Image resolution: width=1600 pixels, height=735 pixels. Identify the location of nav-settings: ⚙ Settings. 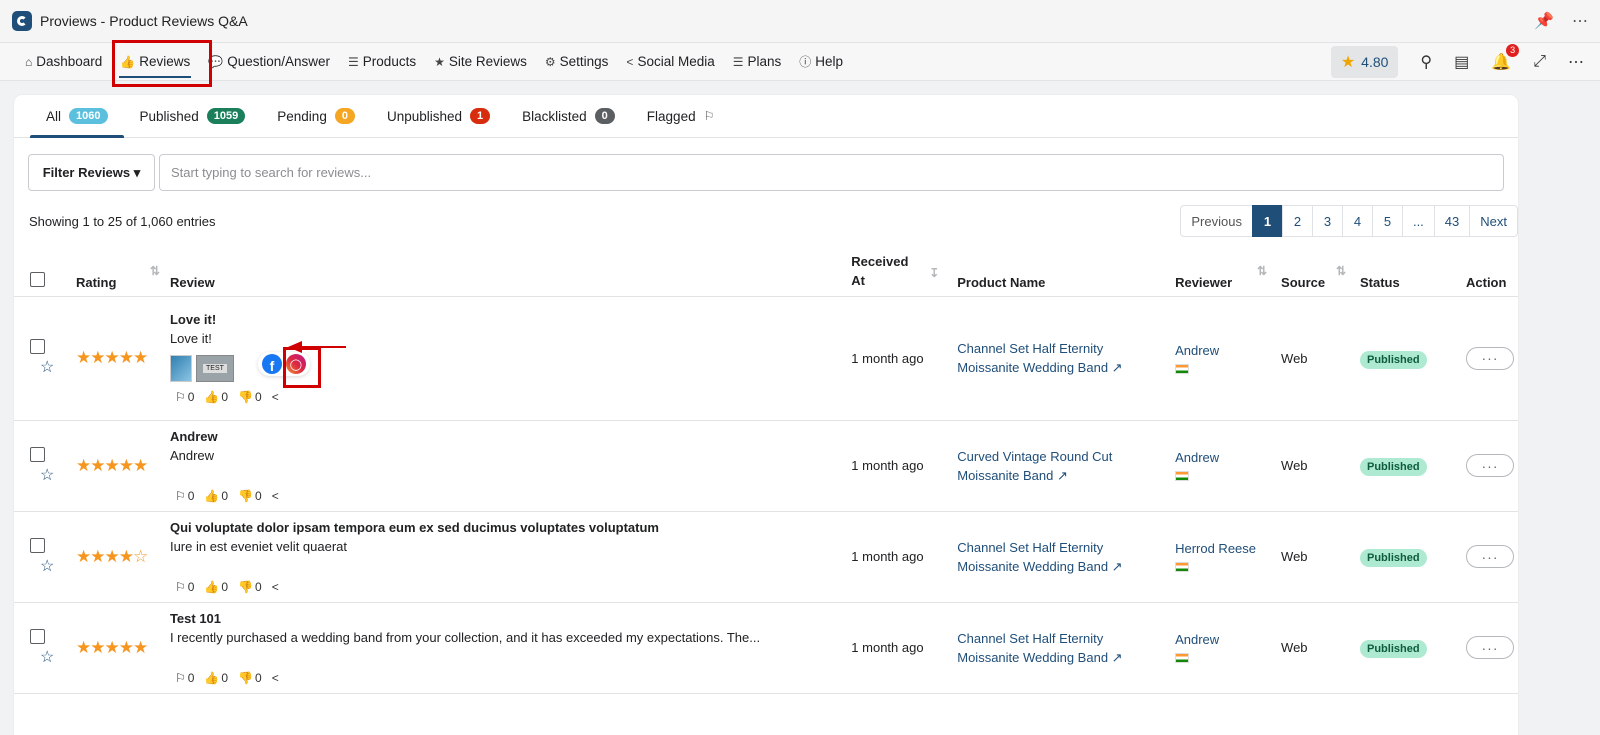
(577, 61).